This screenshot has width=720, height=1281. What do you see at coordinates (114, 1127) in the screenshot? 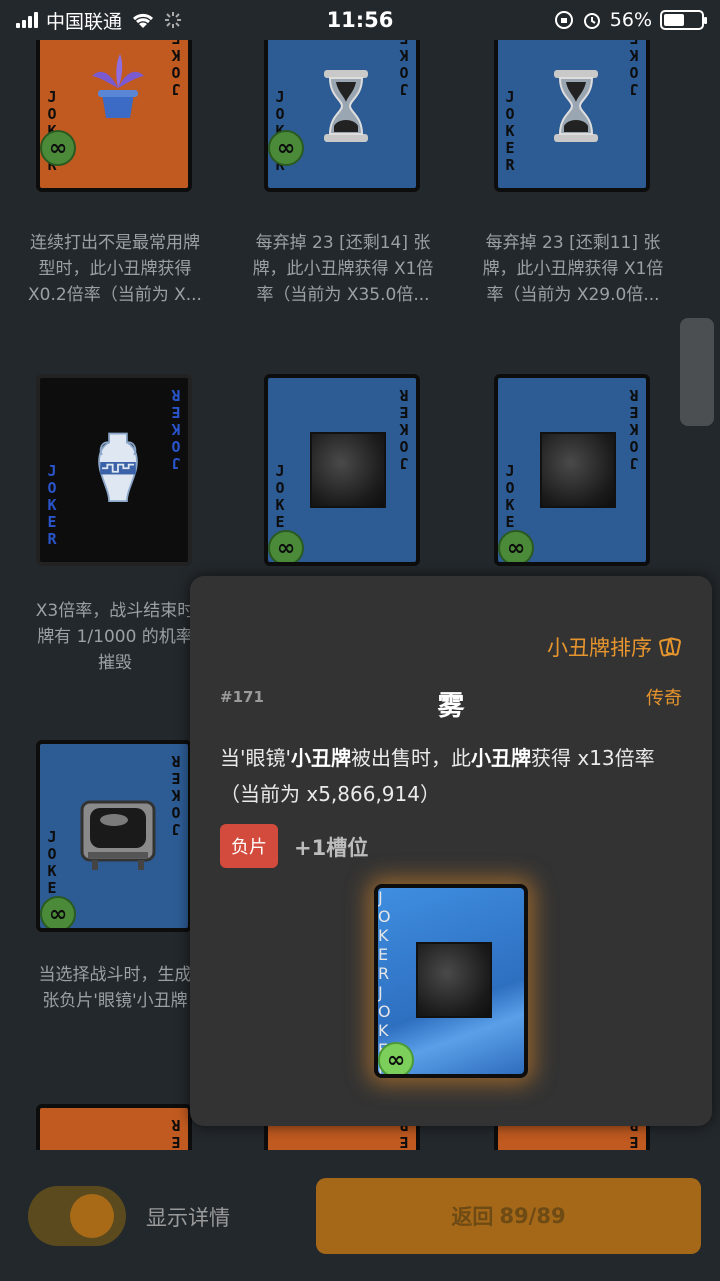
I see `joker-card: JOKER` at bounding box center [114, 1127].